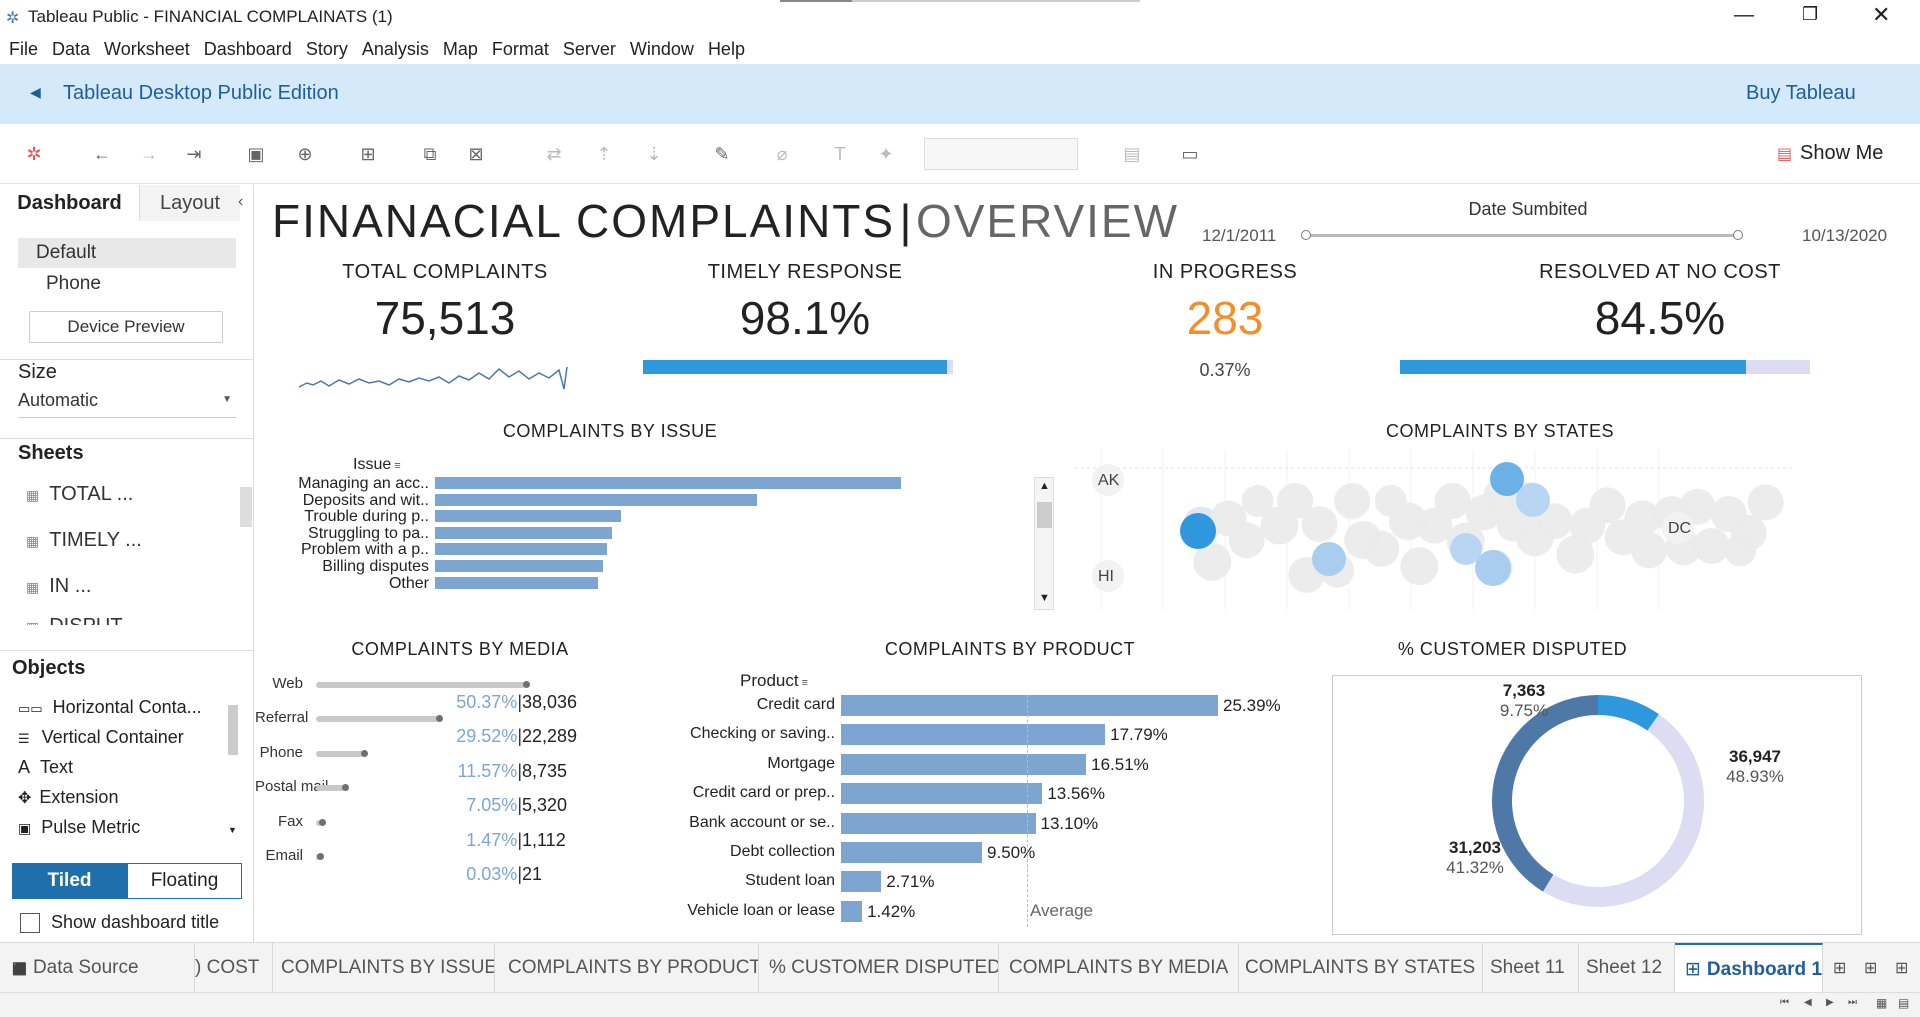  I want to click on tab-sheet: COMPLAINTS BY ISSUE, so click(384, 968).